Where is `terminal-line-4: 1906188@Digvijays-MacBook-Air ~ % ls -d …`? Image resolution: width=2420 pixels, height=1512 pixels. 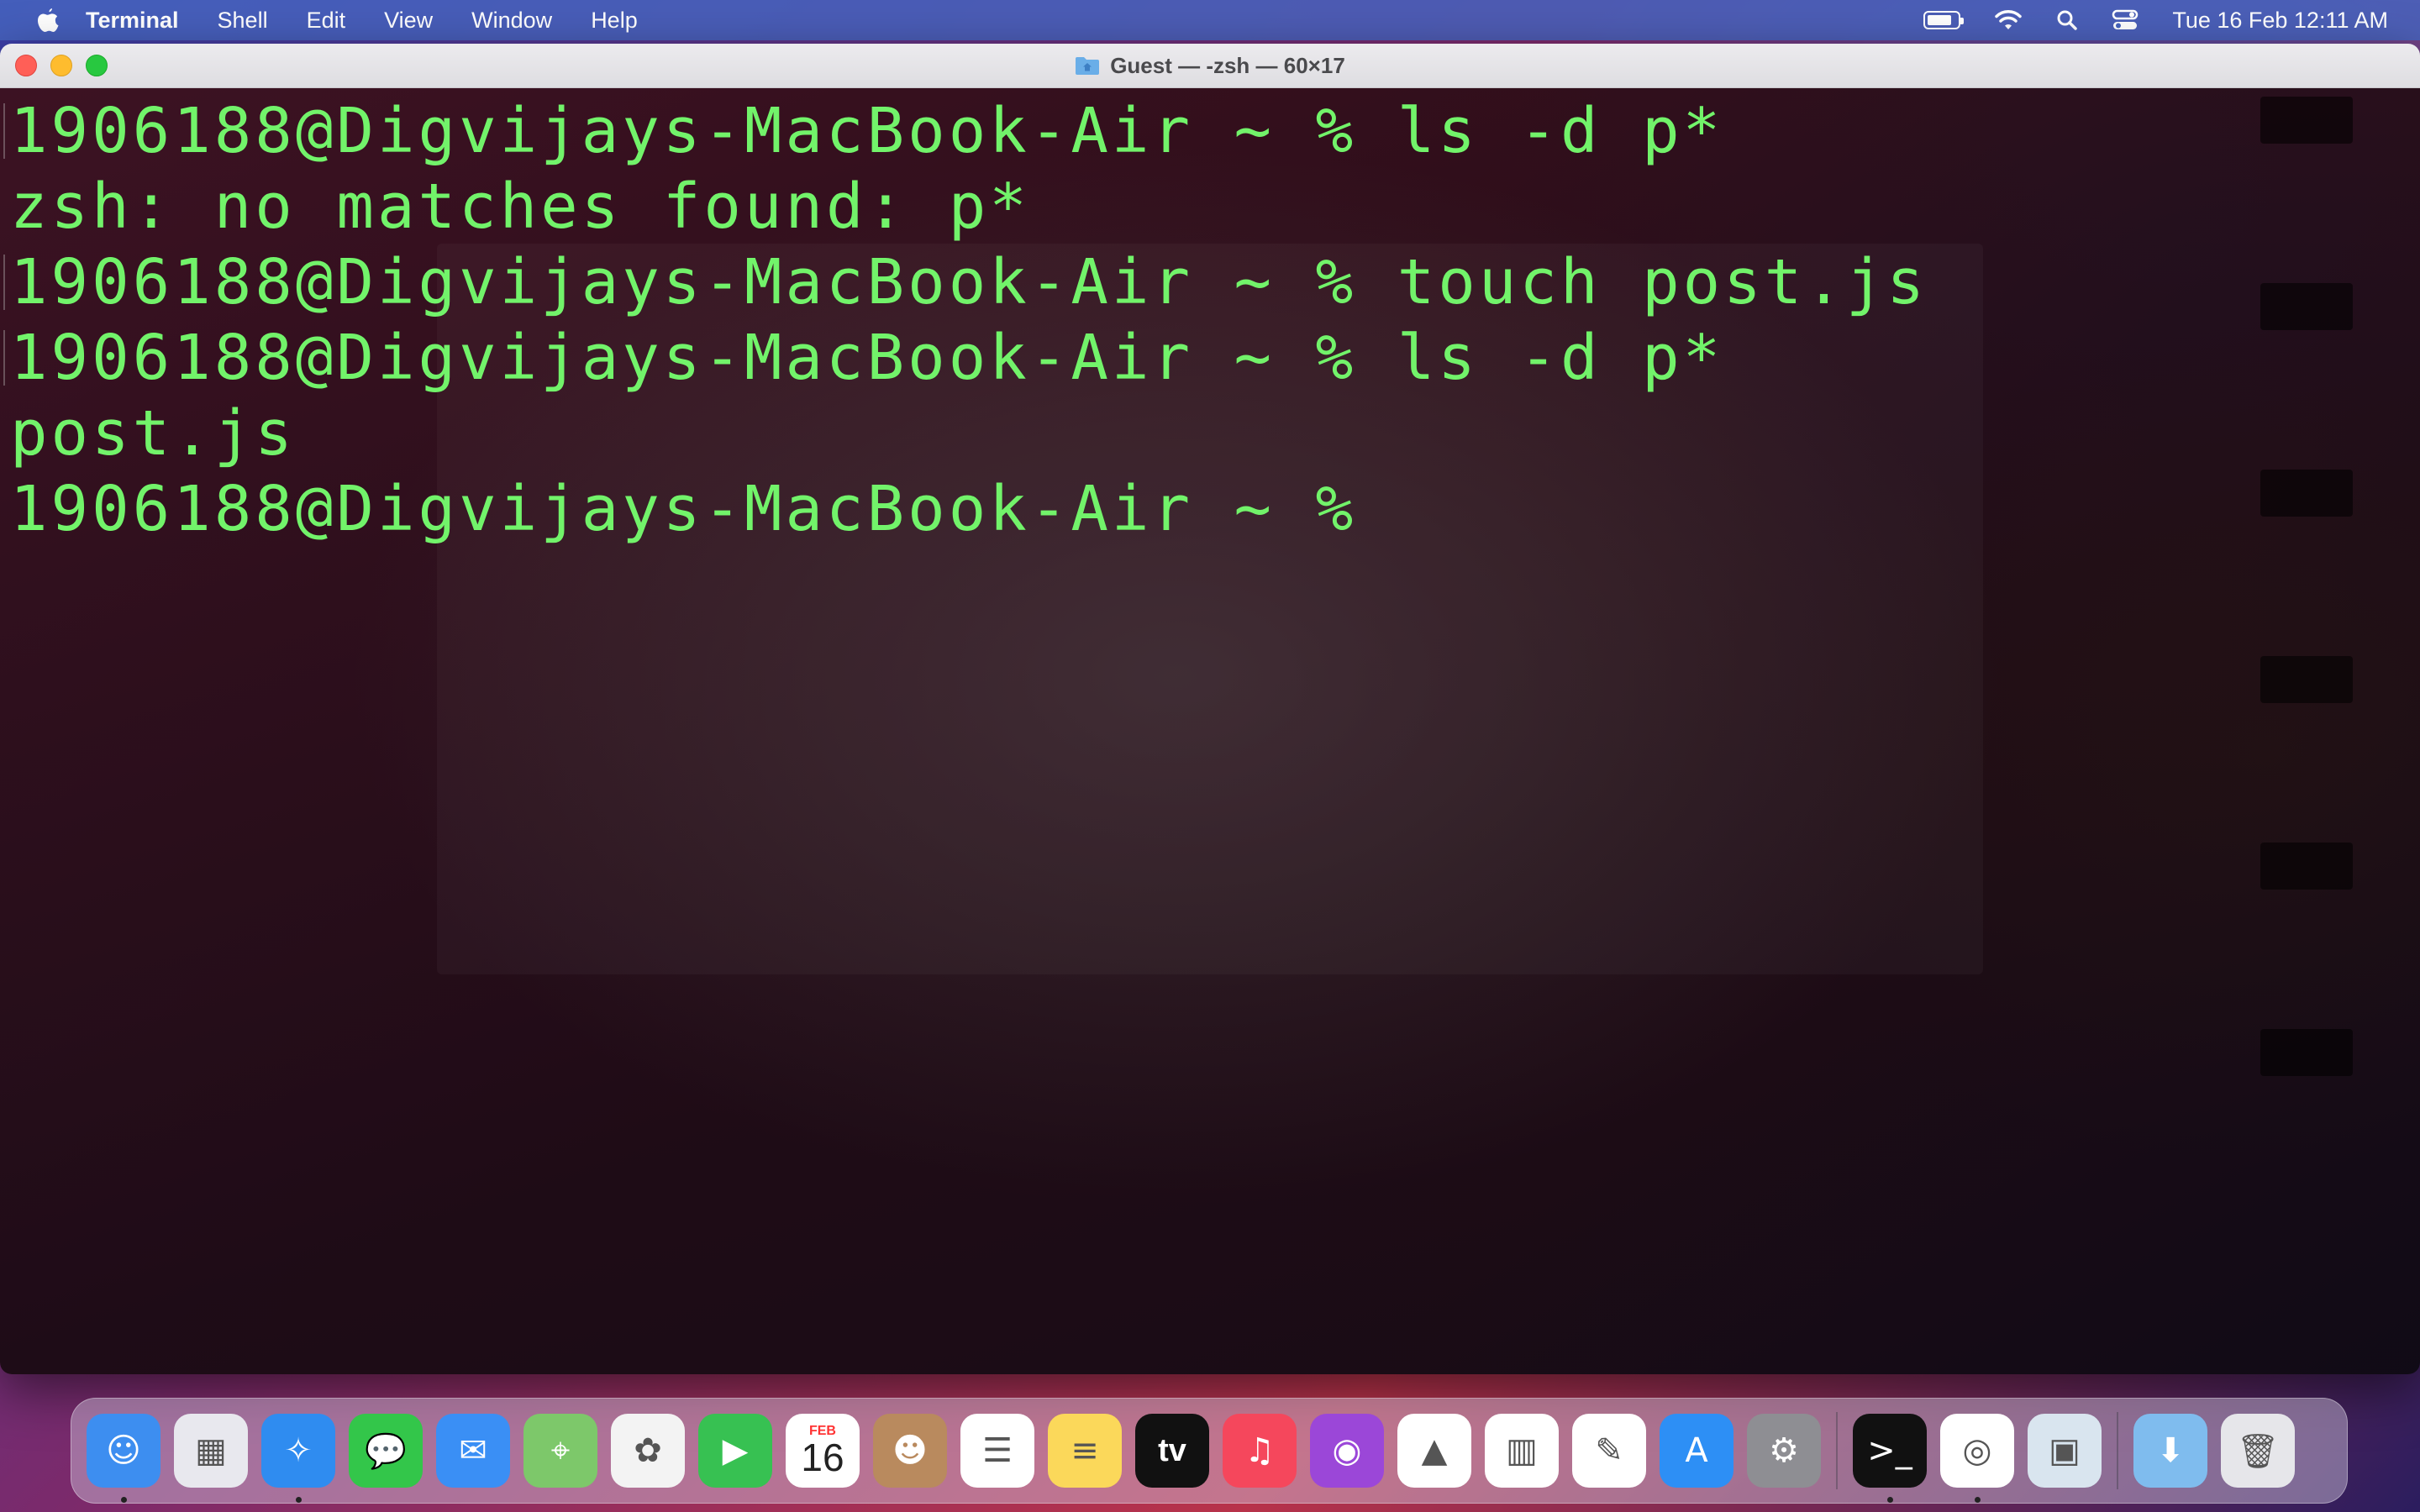
terminal-line-4: 1906188@Digvijays-MacBook-Air ~ % ls -d … is located at coordinates (1211, 358).